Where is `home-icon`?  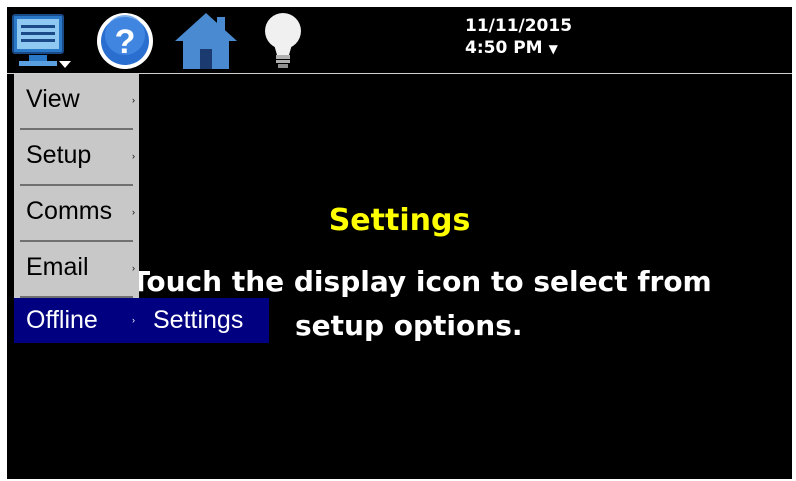 home-icon is located at coordinates (206, 41).